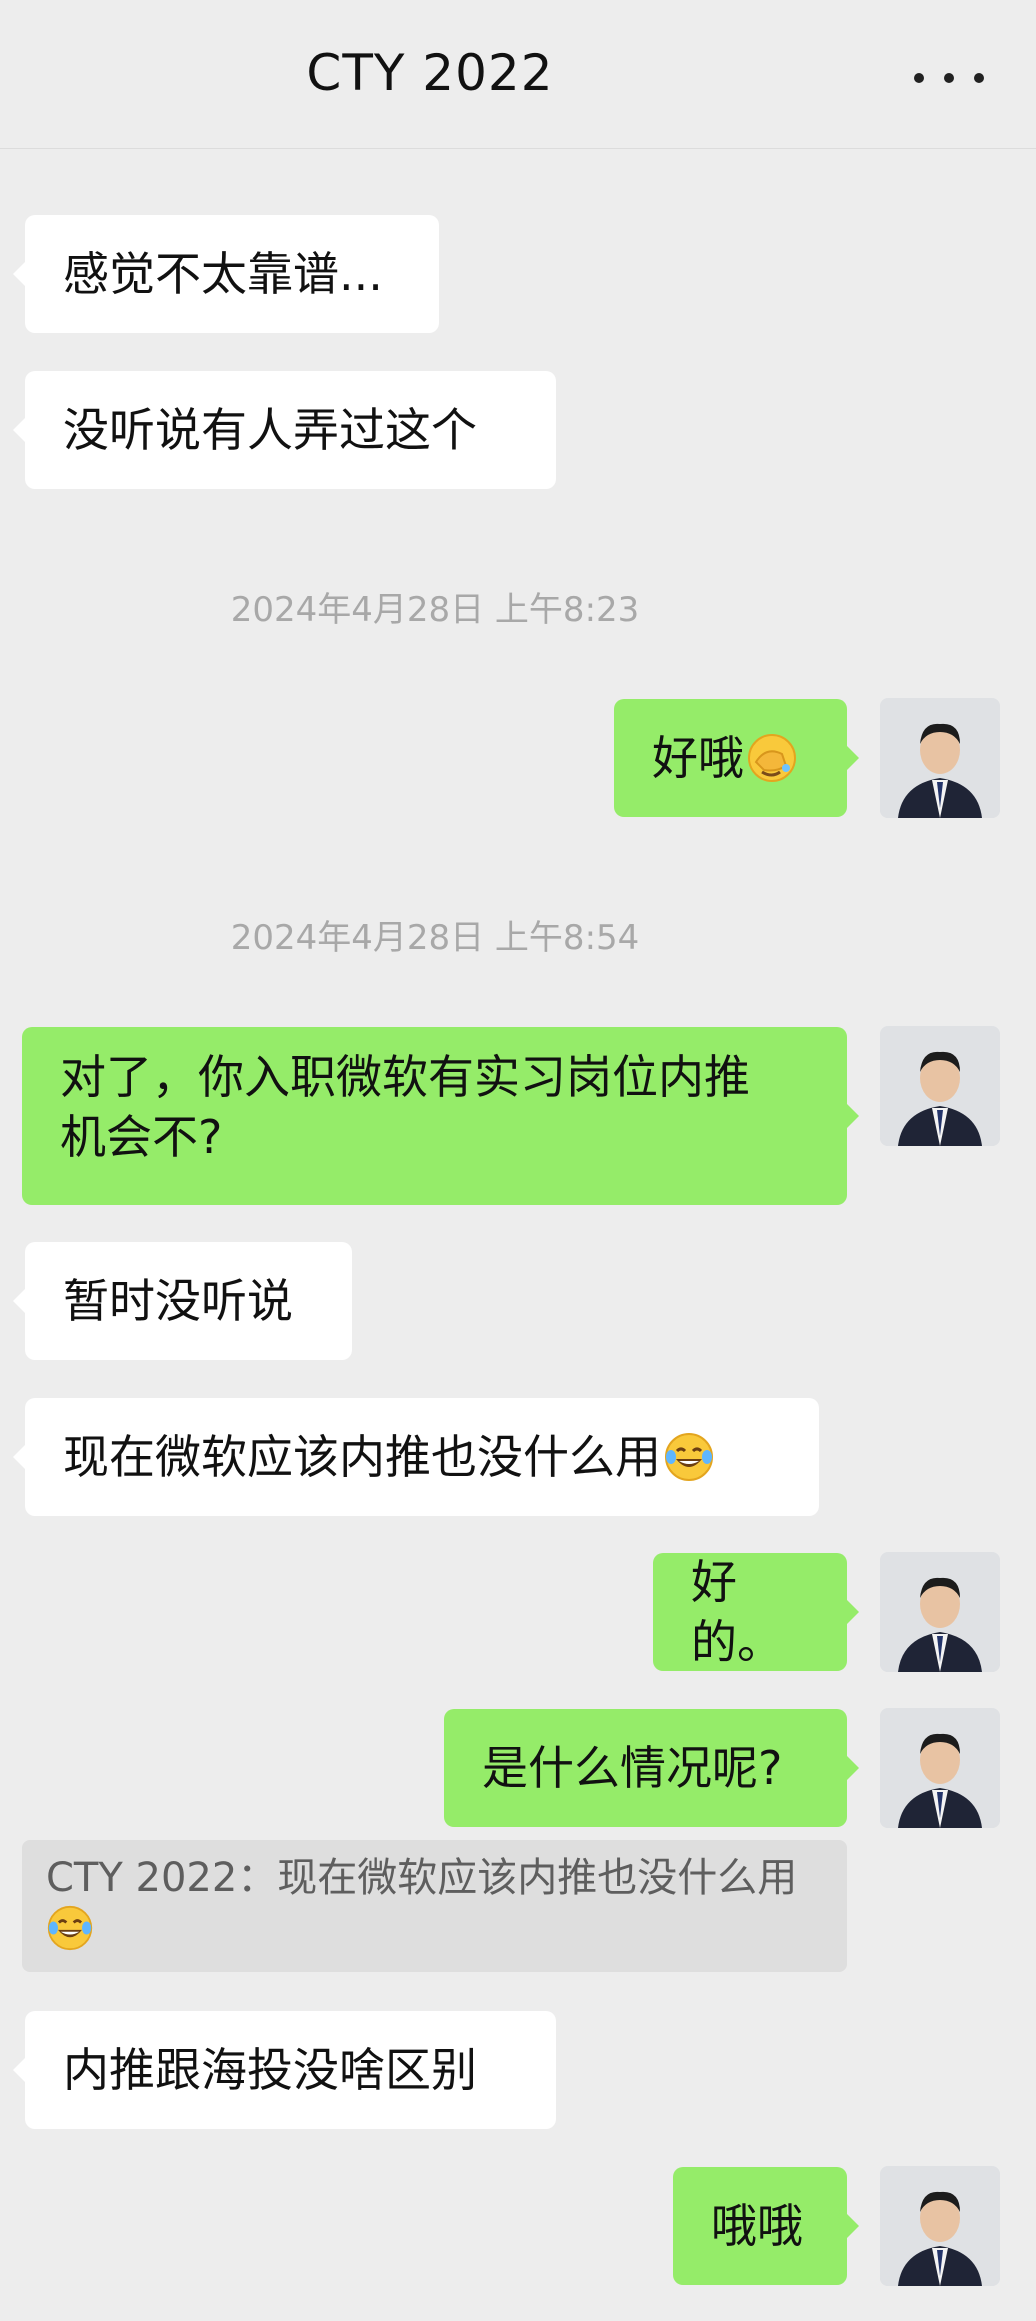 The height and width of the screenshot is (2321, 1036). Describe the element at coordinates (435, 938) in the screenshot. I see `timestamp: 2024年4月28日 上午8:54` at that location.